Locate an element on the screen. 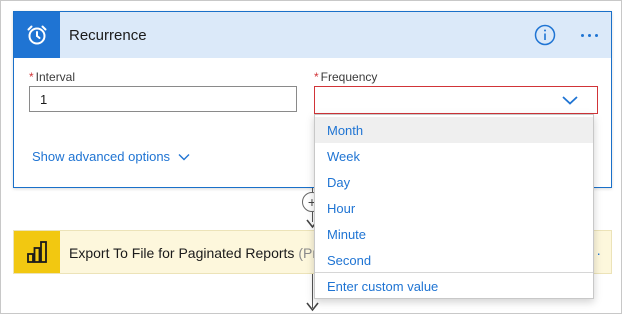 The image size is (622, 314). frequency-label: * Frequency is located at coordinates (345, 77).